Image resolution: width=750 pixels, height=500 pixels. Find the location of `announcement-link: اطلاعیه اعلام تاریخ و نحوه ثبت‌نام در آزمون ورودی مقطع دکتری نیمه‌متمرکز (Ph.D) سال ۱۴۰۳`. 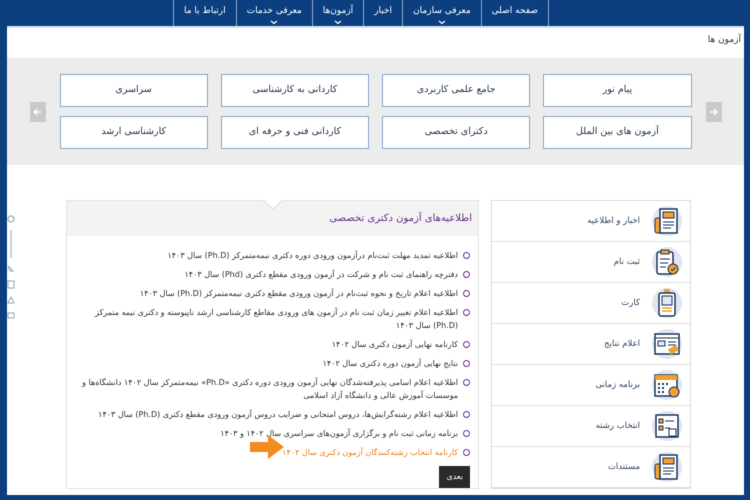

announcement-link: اطلاعیه اعلام تاریخ و نحوه ثبت‌نام در آزمون ورودی مقطع دکتری نیمه‌متمرکز (Ph.D) سال ۱۴۰۳ is located at coordinates (299, 293).